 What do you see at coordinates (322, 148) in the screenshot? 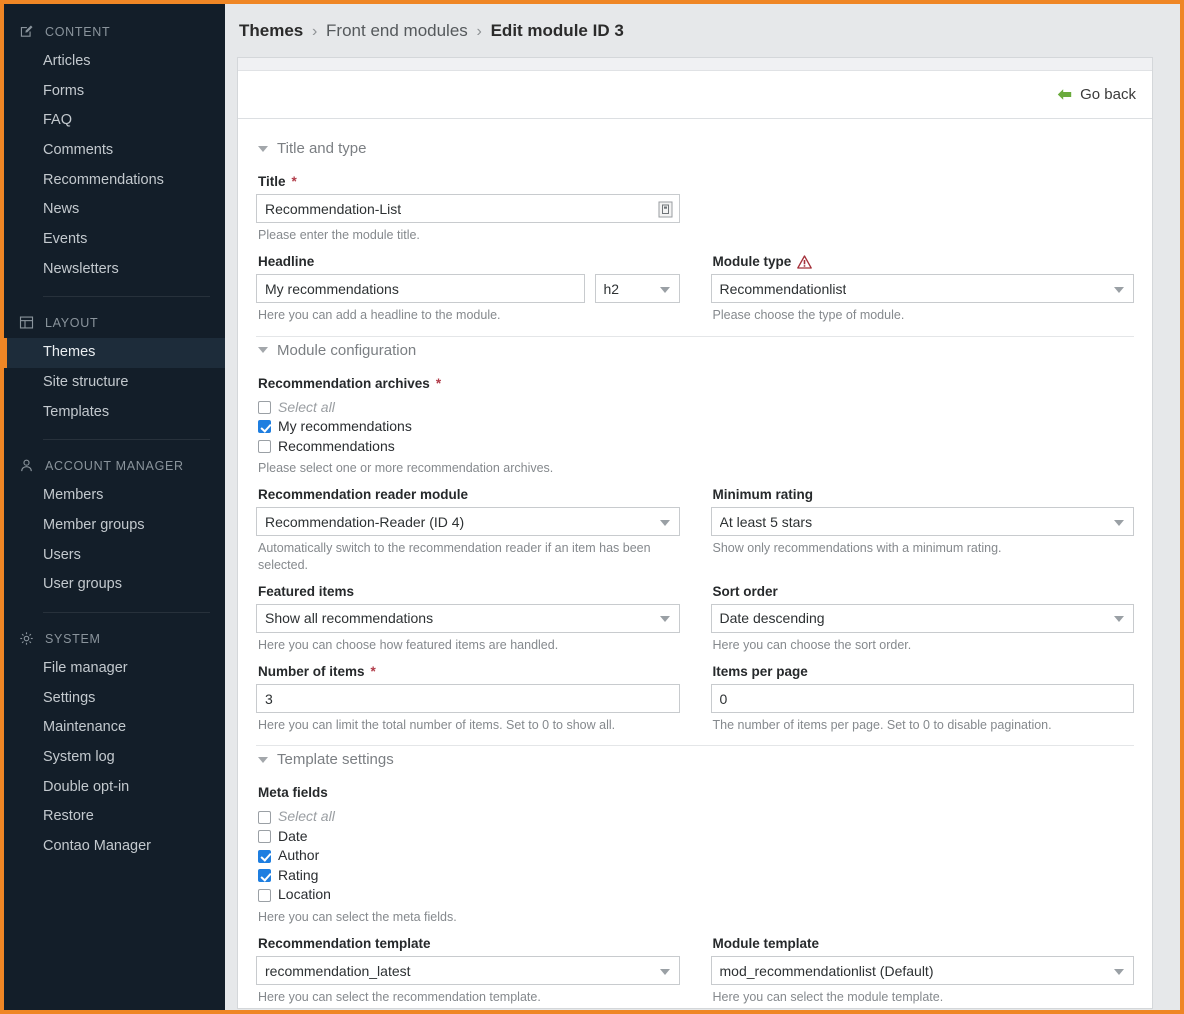
I see `fieldset-legend-label: Title and type` at bounding box center [322, 148].